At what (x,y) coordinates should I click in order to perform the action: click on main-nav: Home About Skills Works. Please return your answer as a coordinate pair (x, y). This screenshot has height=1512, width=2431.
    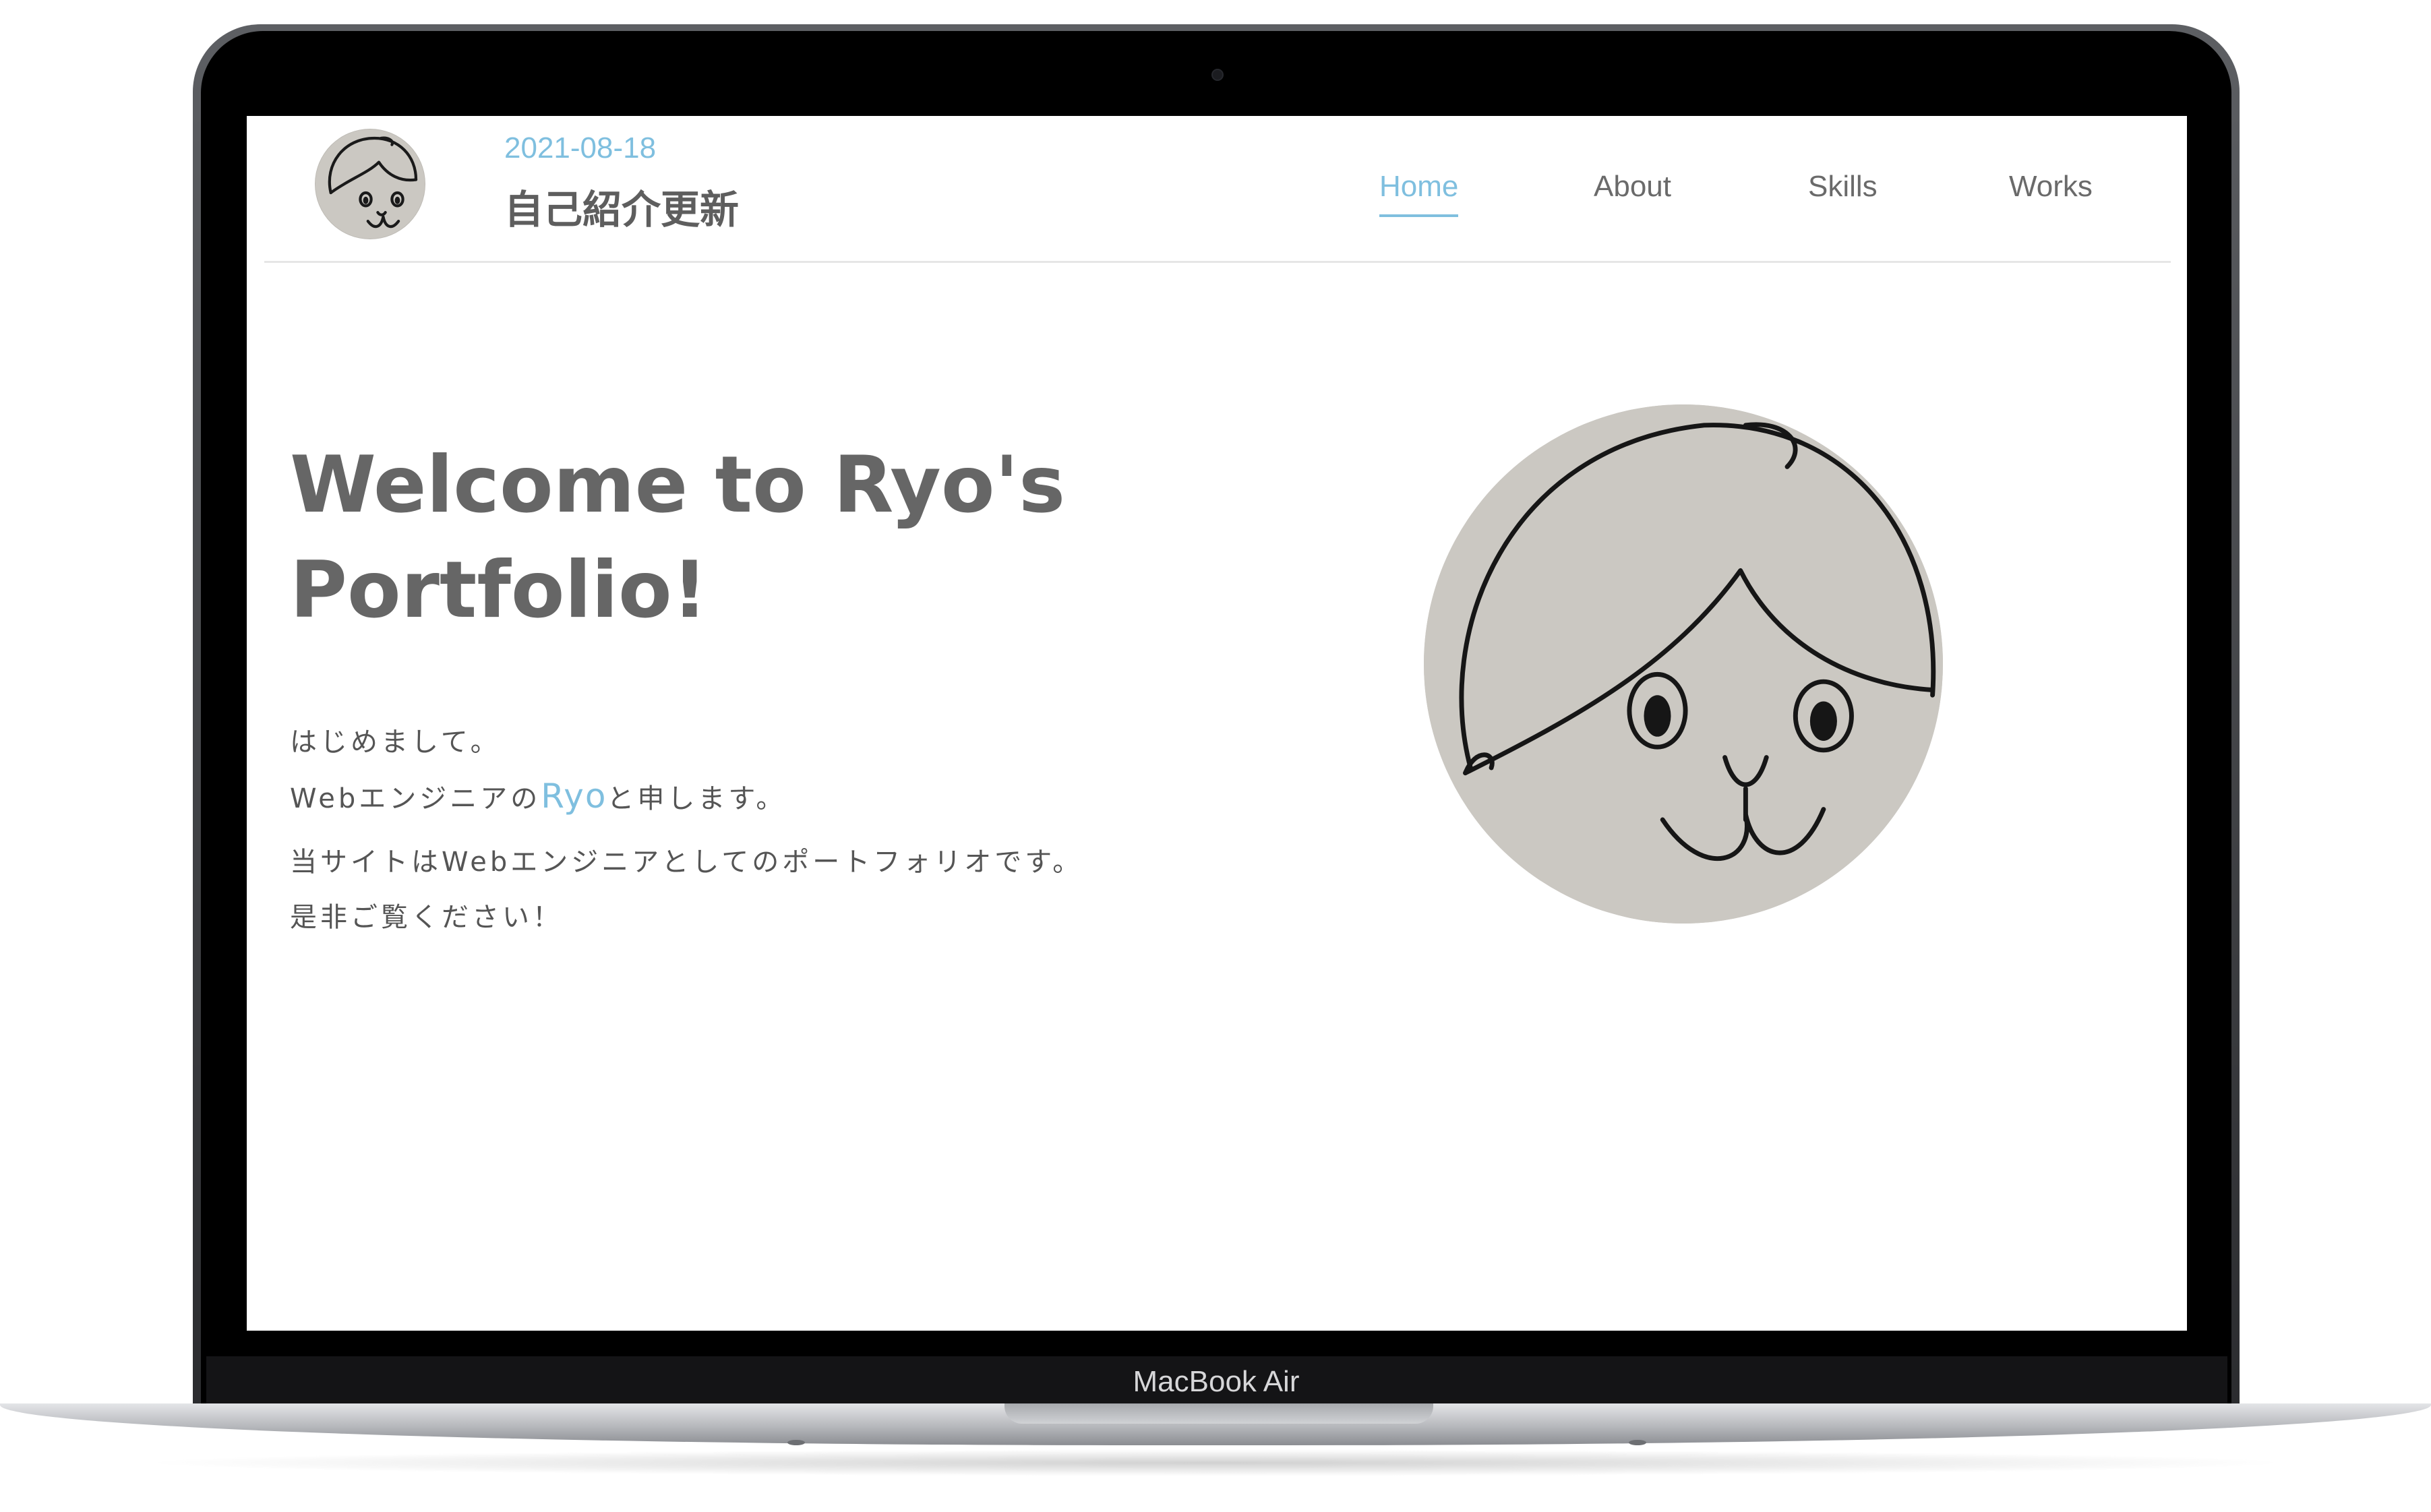
    Looking at the image, I should click on (1217, 190).